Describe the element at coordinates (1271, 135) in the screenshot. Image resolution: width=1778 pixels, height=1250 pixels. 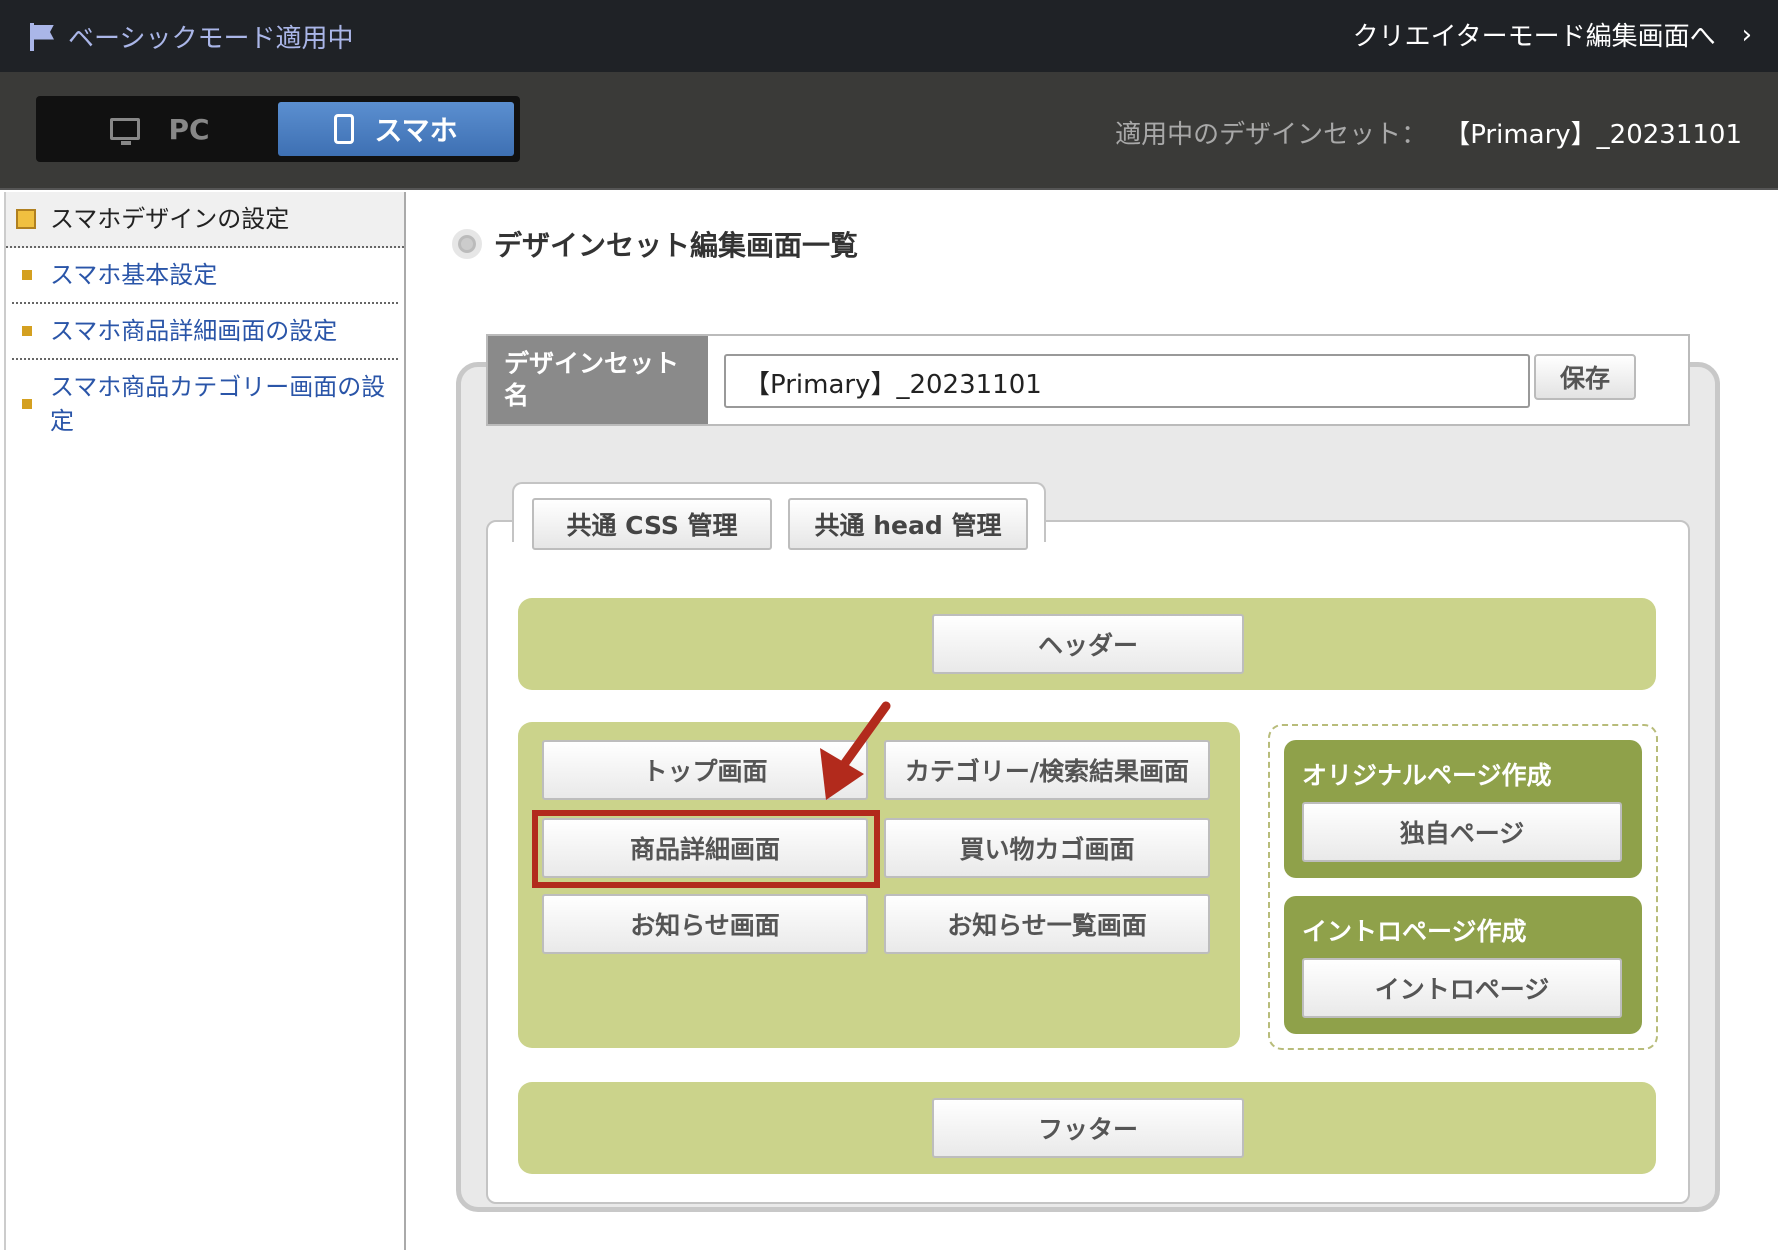
I see `applied-design-set-label: 適用中のデザインセット：` at that location.